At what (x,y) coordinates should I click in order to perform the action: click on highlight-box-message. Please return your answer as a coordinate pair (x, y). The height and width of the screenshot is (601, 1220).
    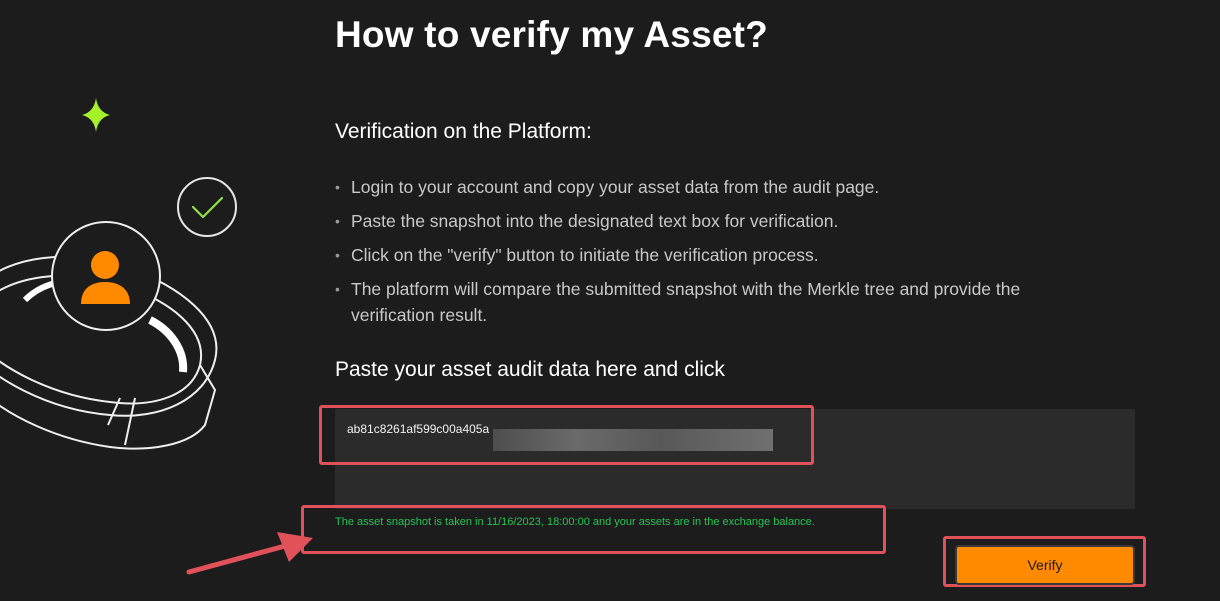
    Looking at the image, I should click on (593, 529).